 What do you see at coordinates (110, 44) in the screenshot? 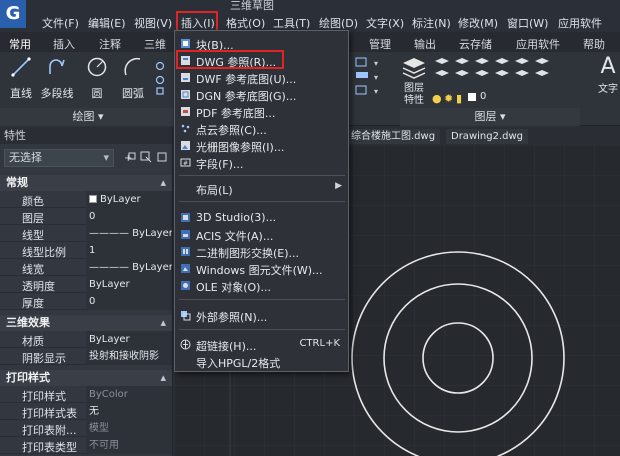
I see `tab-annotate: 注释` at bounding box center [110, 44].